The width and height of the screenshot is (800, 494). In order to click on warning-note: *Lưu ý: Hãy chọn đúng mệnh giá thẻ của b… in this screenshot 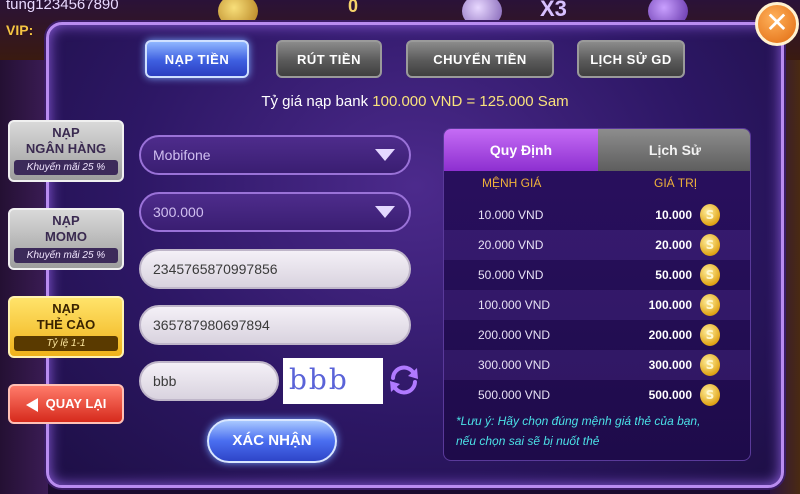, I will do `click(601, 431)`.